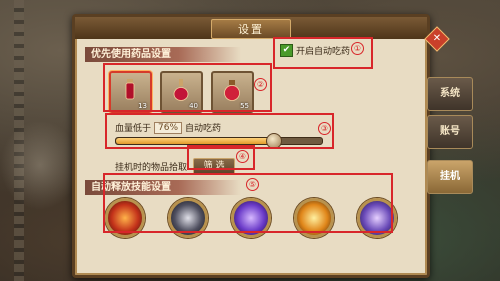 This screenshot has width=500, height=281. What do you see at coordinates (163, 187) in the screenshot?
I see `skills-section-header: 自动释放技能设置` at bounding box center [163, 187].